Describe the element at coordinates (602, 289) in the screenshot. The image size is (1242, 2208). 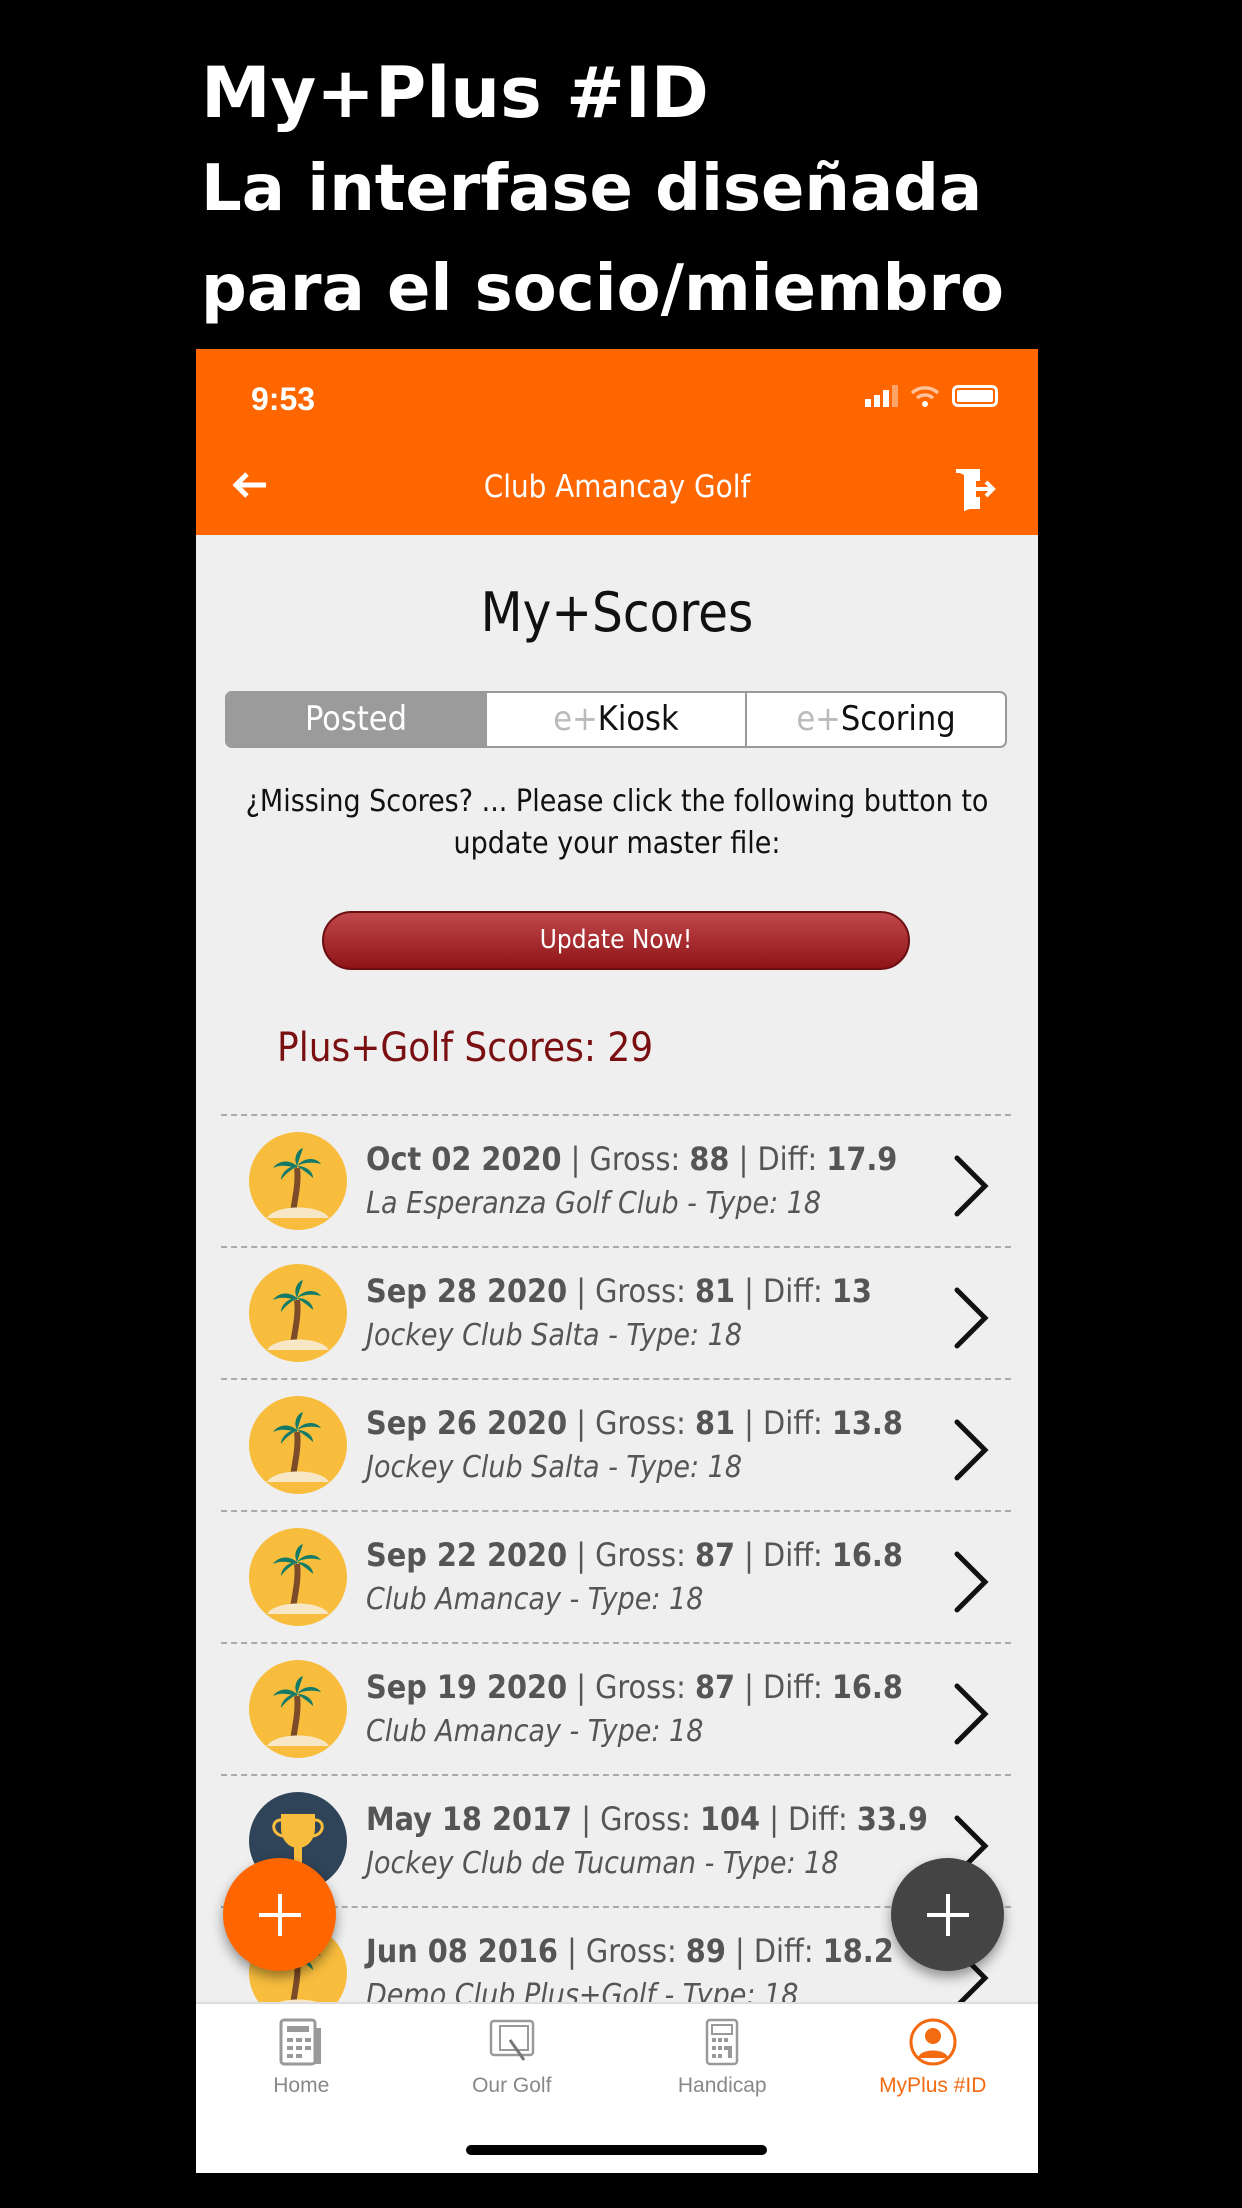
I see `caption-subtitle-2: para el socio/miembro` at that location.